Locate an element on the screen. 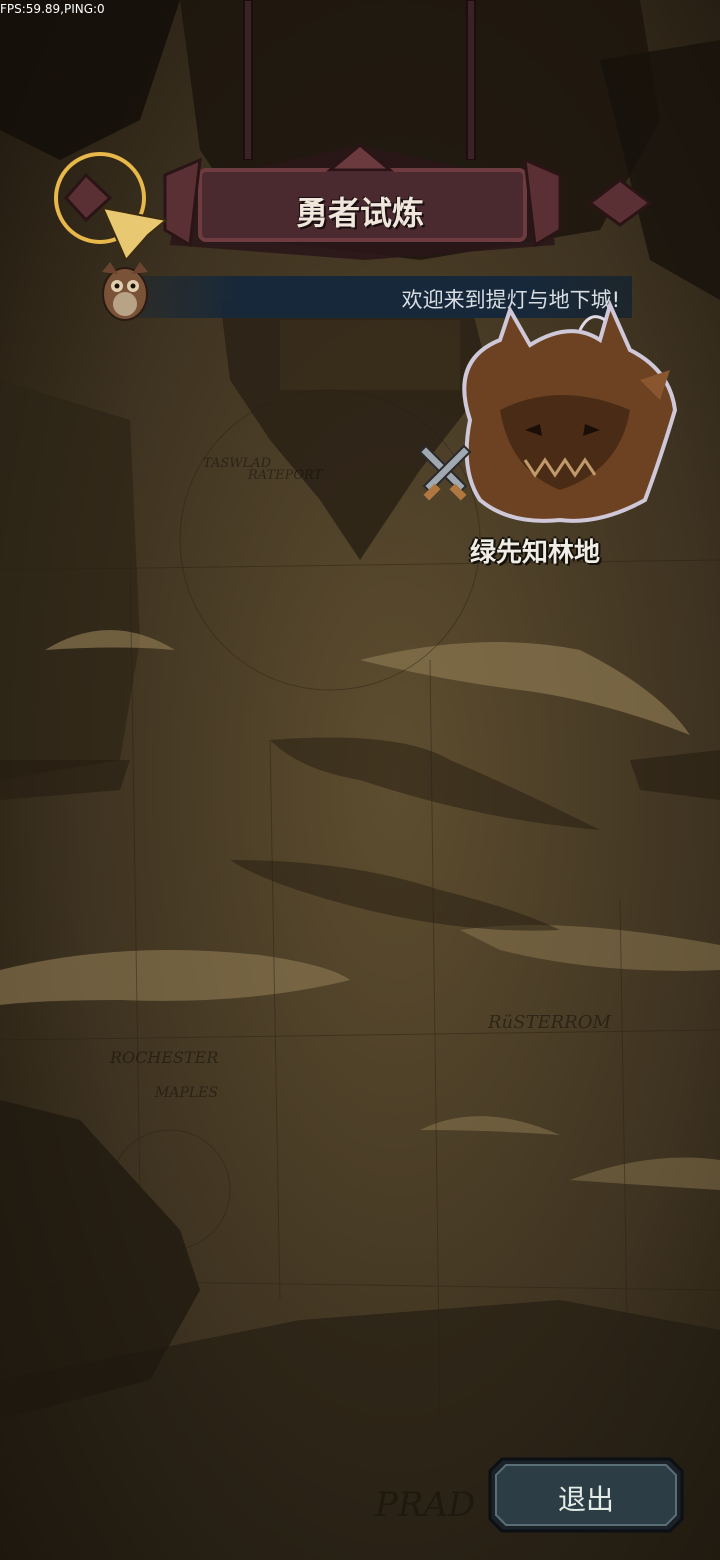 This screenshot has height=1560, width=720. back-button is located at coordinates (110, 207).